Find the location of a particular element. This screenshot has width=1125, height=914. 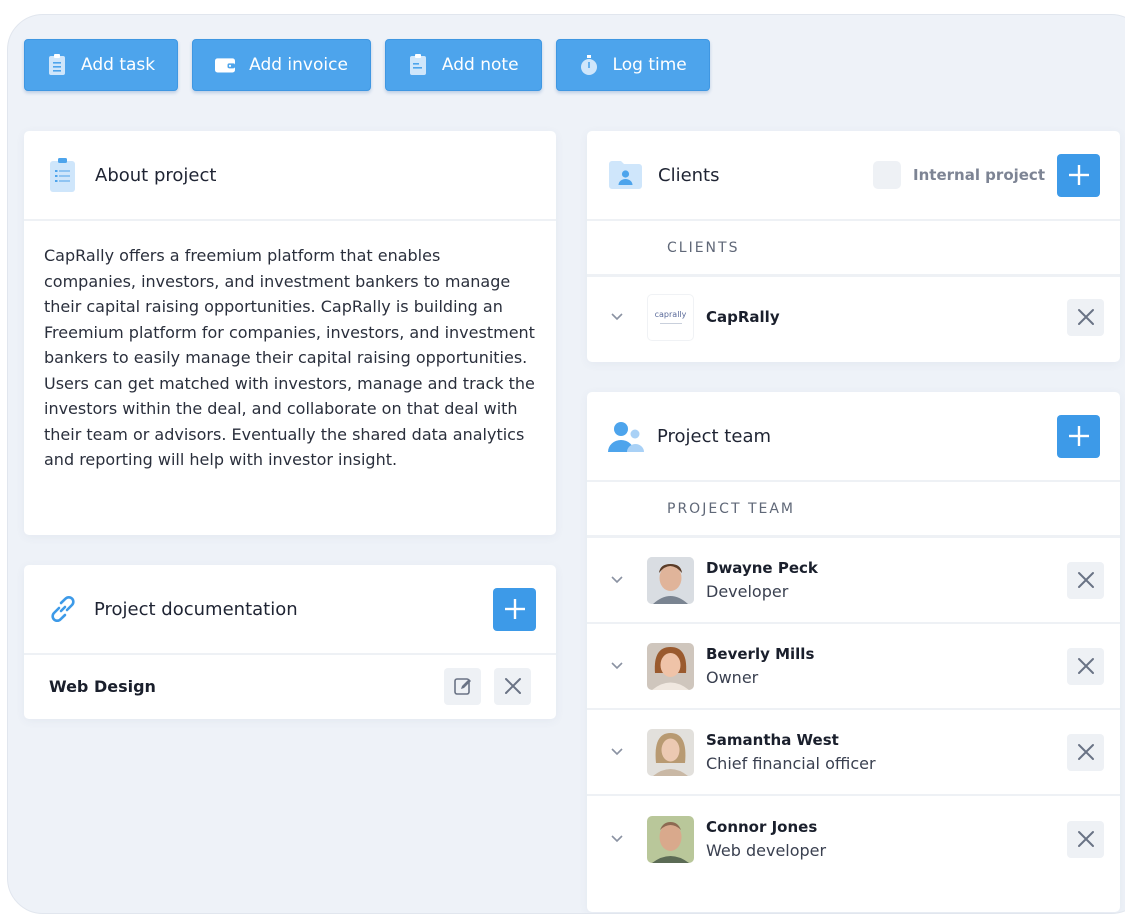

note-icon is located at coordinates (418, 65).